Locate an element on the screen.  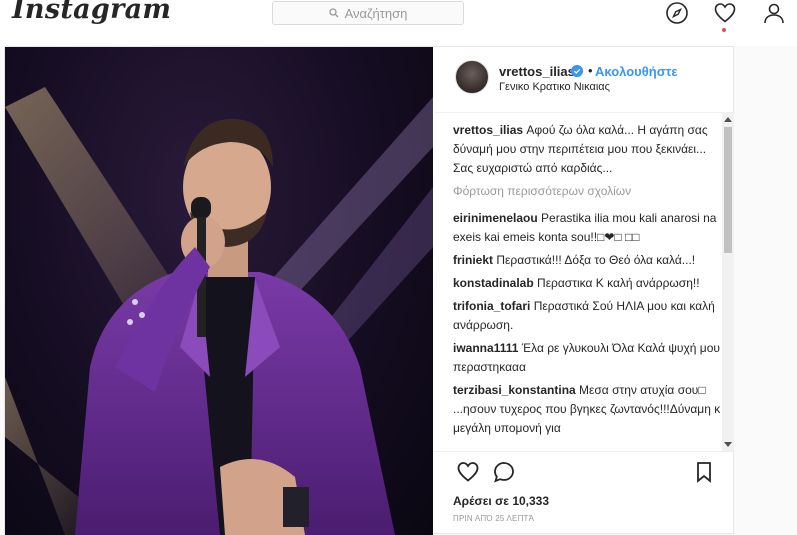
search-placeholder: Αναζήτηση is located at coordinates (376, 13).